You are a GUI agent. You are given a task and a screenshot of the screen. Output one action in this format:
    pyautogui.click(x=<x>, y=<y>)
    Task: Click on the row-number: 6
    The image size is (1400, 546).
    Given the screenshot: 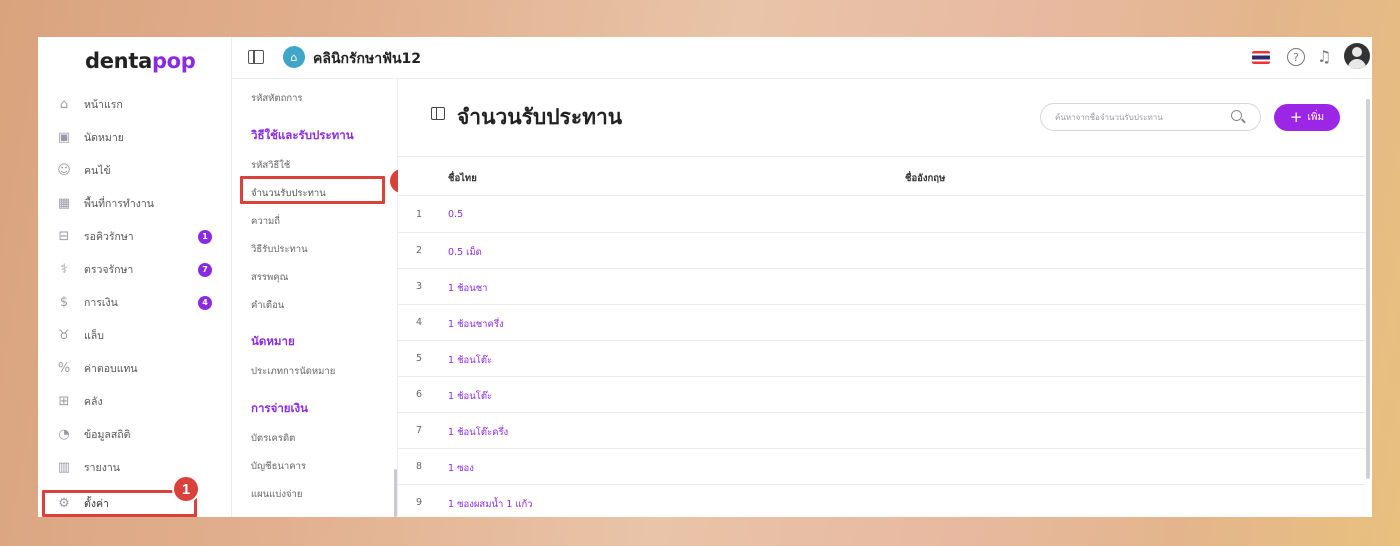 What is the action you would take?
    pyautogui.click(x=419, y=394)
    